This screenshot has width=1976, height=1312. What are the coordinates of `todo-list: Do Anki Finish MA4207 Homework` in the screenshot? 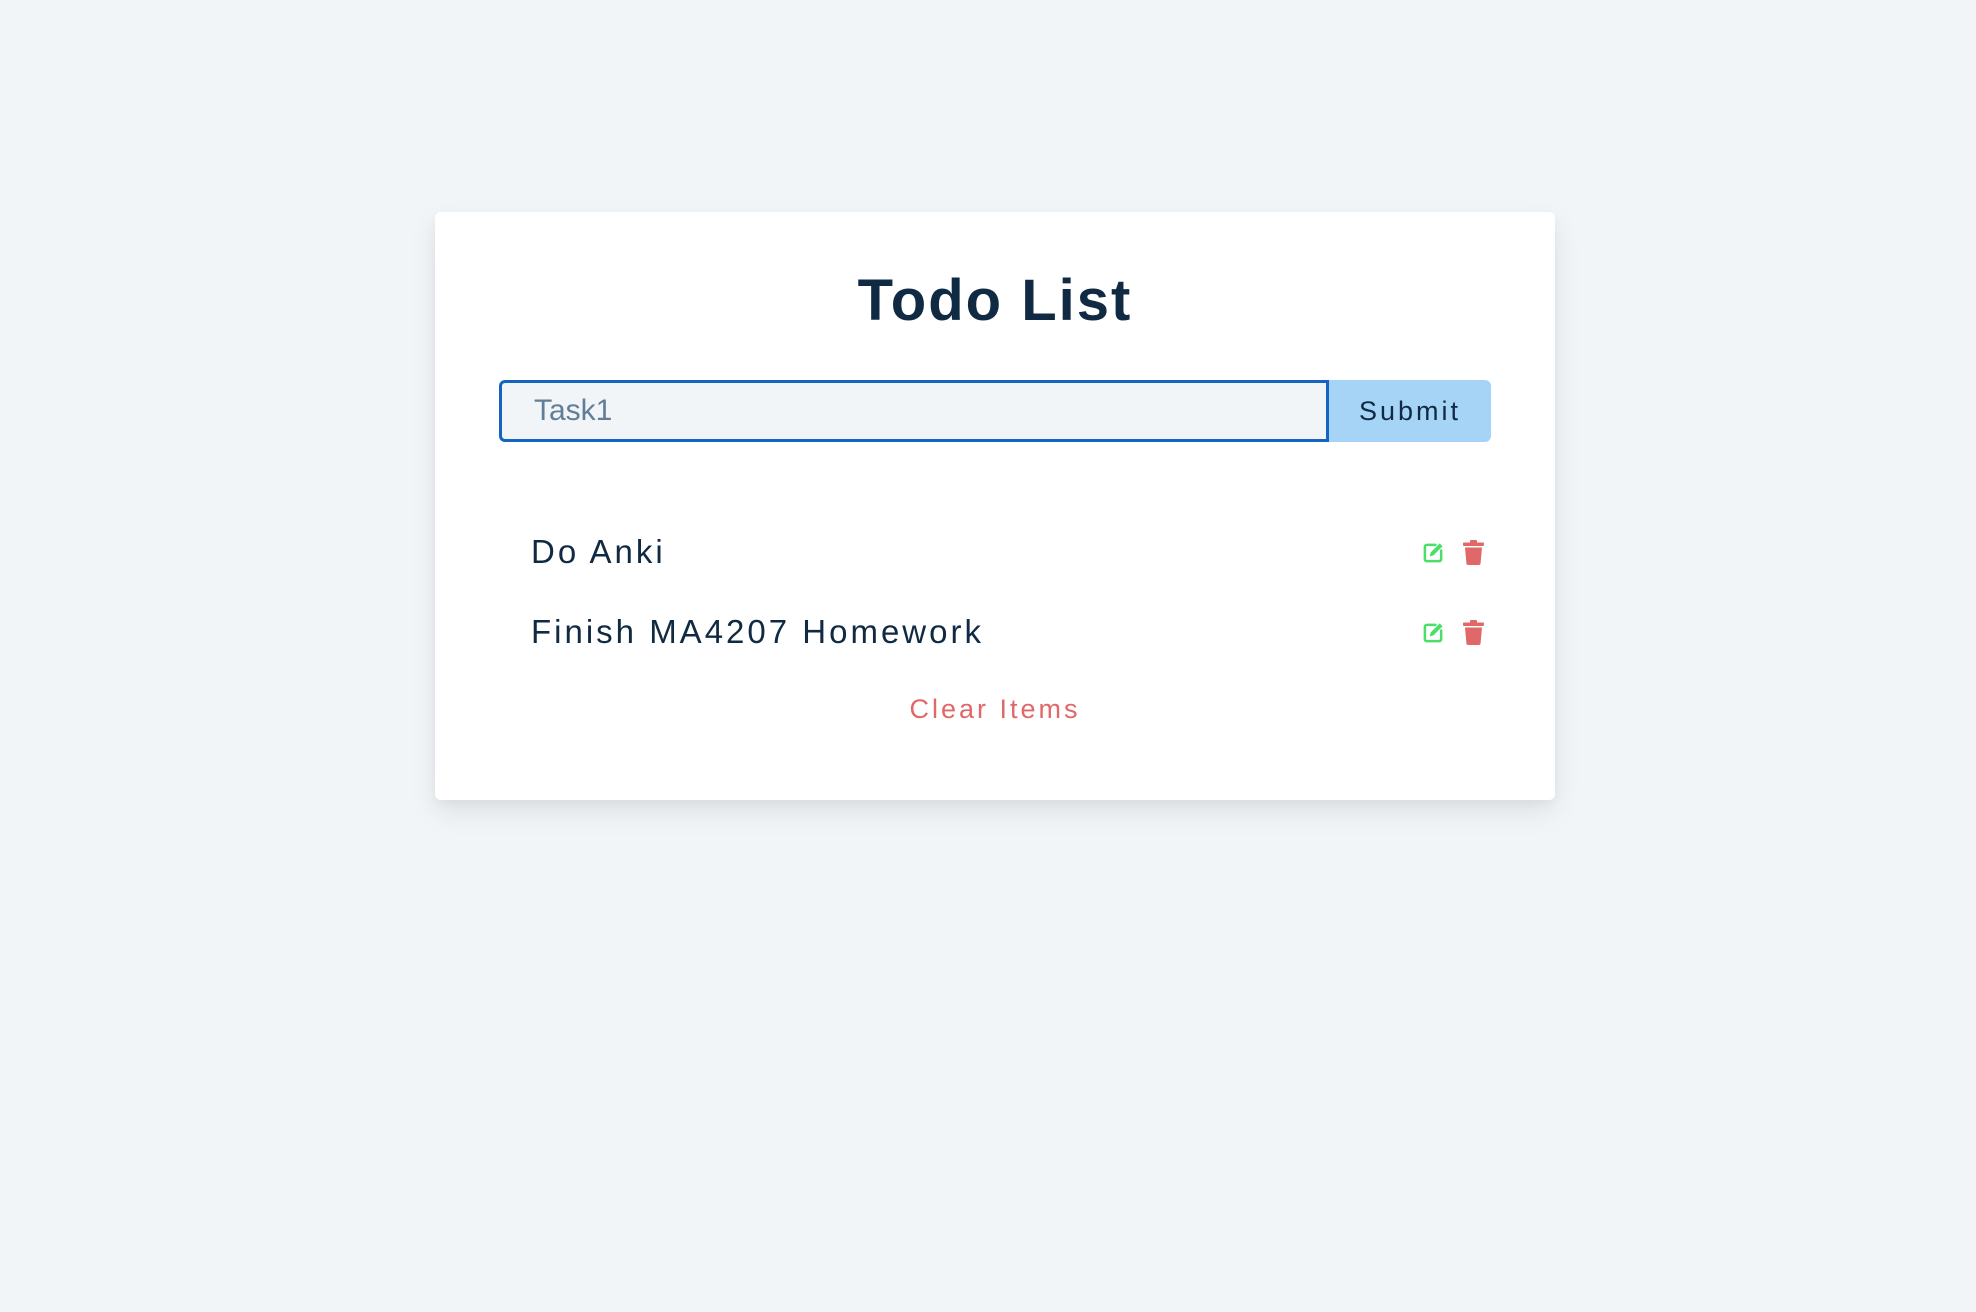 It's located at (1011, 592).